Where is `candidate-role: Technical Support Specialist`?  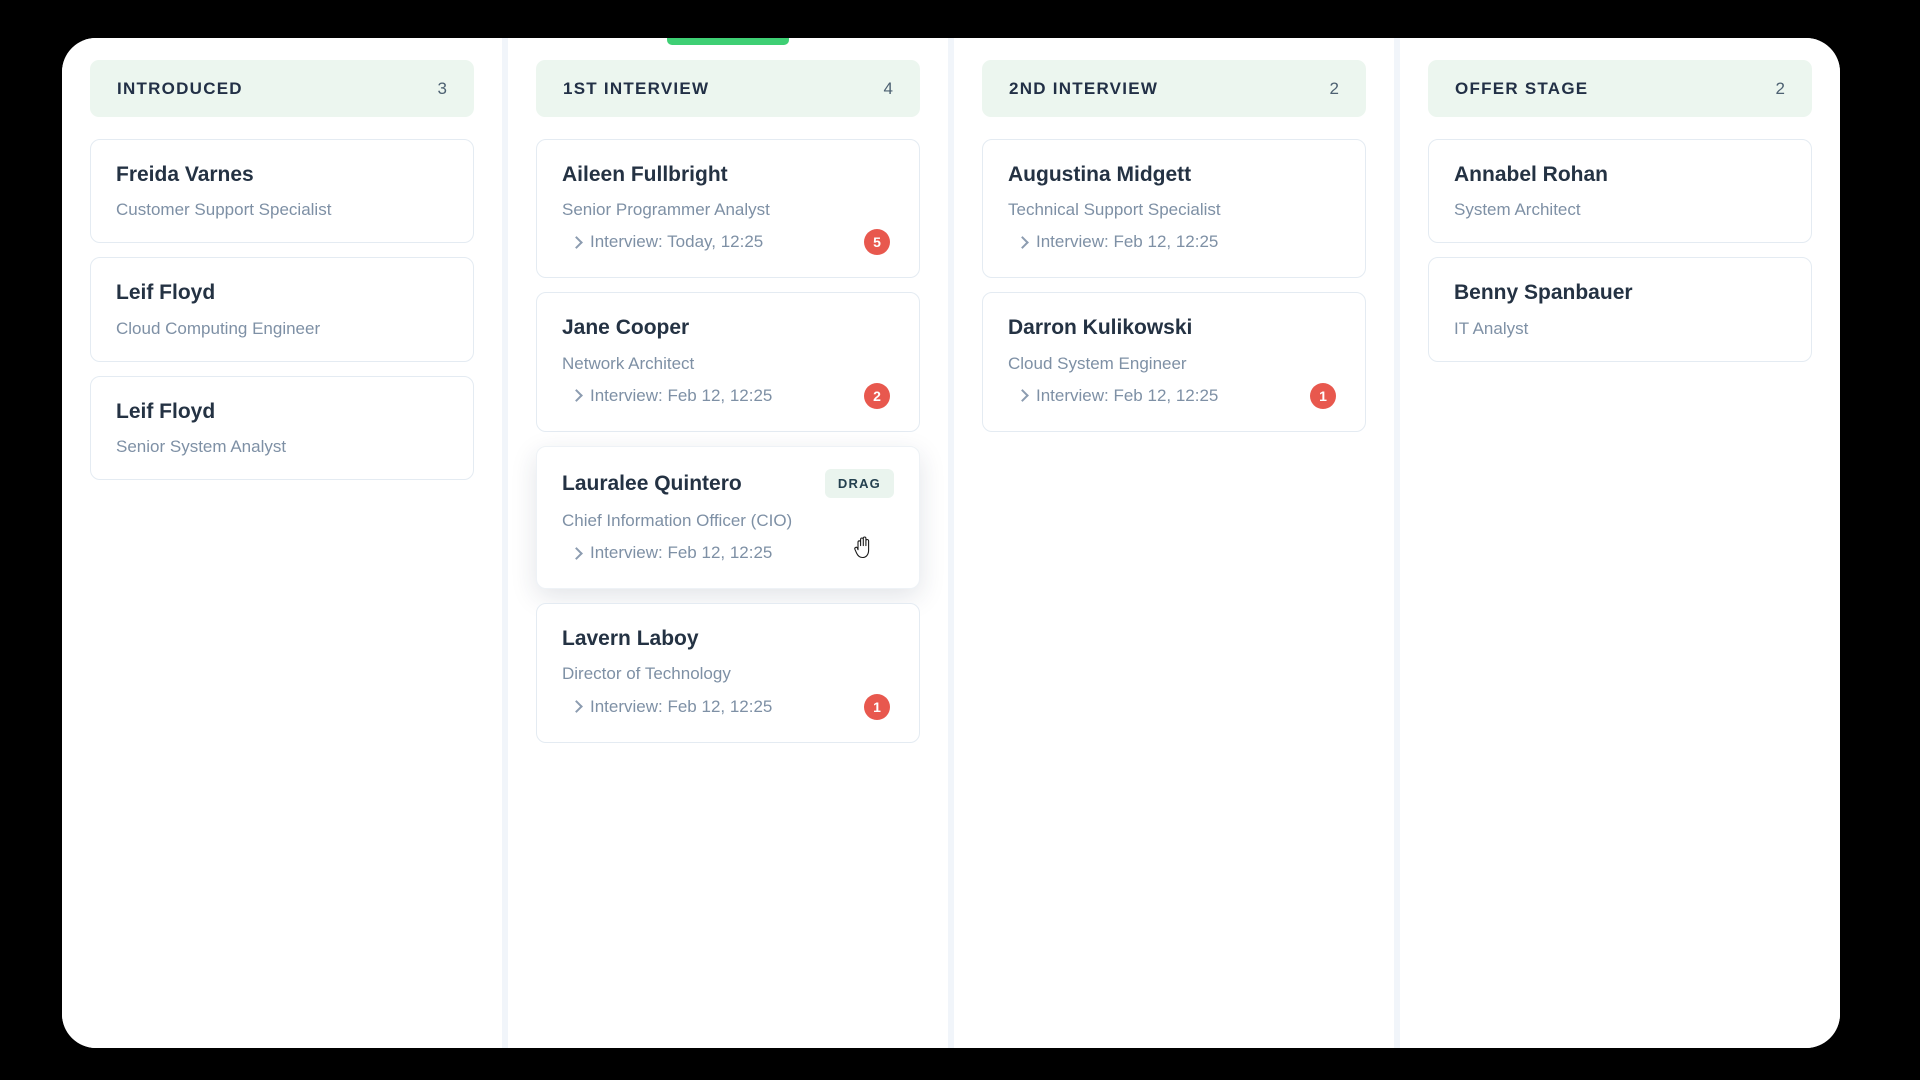
candidate-role: Technical Support Specialist is located at coordinates (1114, 210).